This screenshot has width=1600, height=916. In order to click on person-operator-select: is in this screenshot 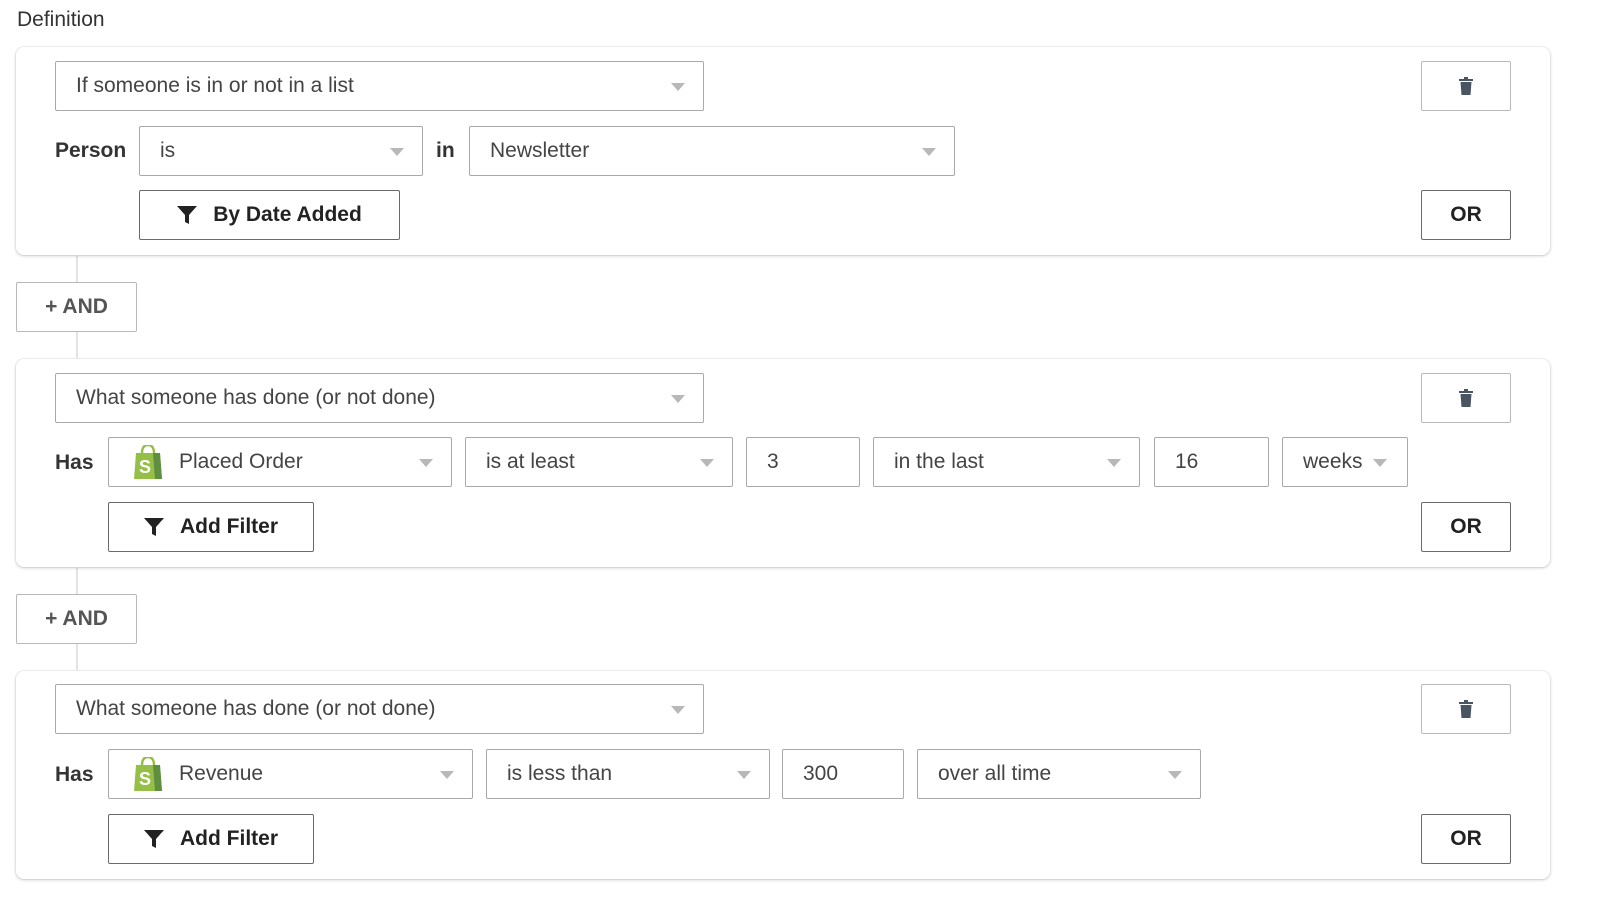, I will do `click(281, 151)`.